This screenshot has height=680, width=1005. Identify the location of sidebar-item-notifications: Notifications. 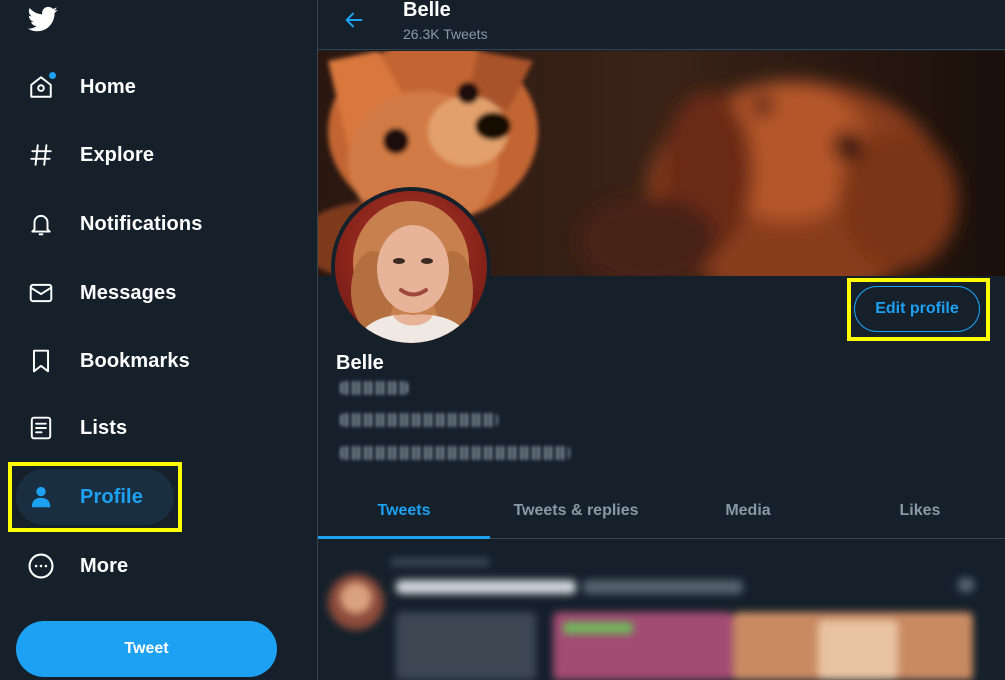
(141, 224).